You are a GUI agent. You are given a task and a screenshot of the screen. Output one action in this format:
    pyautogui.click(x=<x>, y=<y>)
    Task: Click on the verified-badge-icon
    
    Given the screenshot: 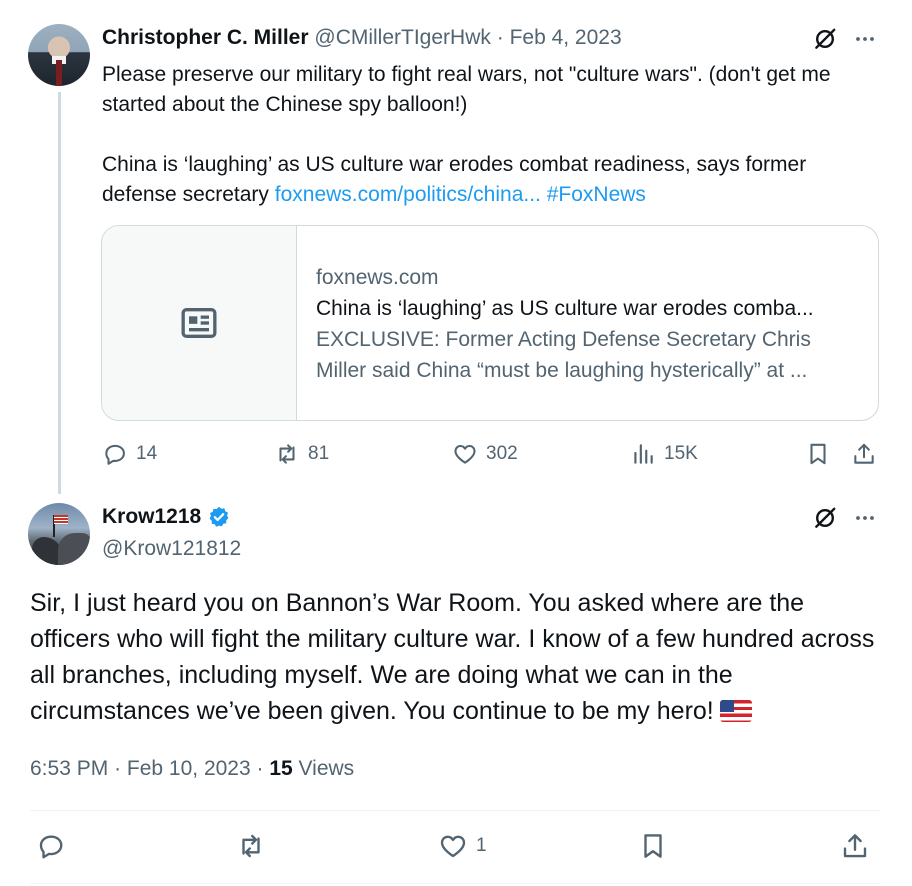 What is the action you would take?
    pyautogui.click(x=219, y=516)
    